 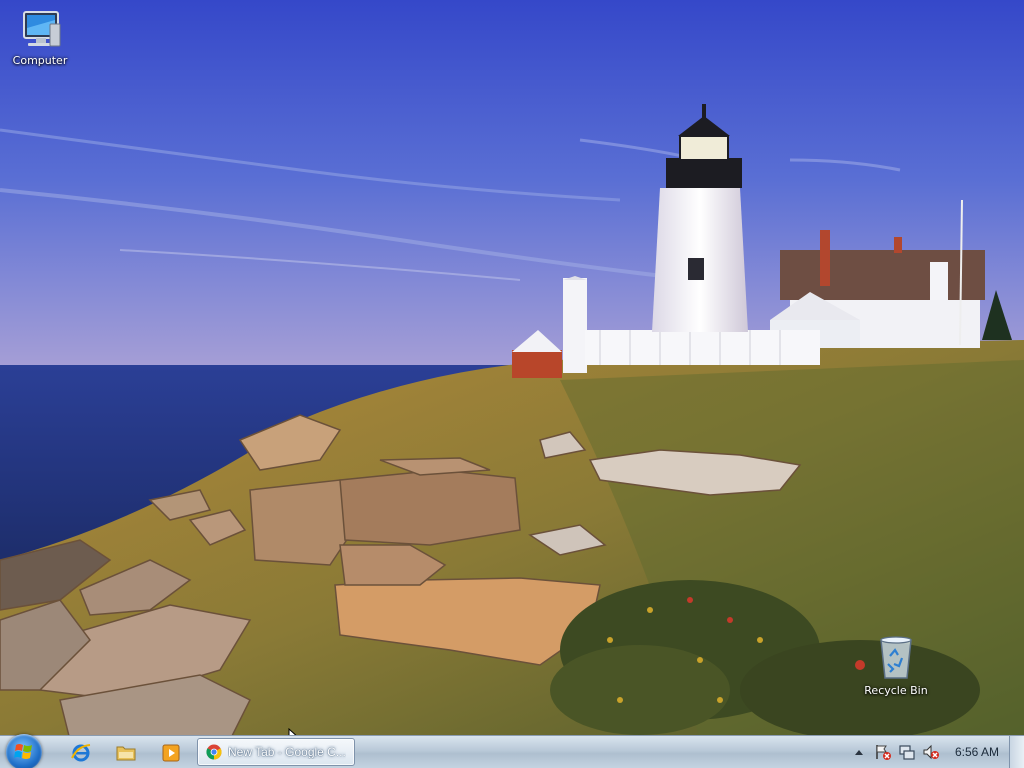 I want to click on media-player-icon, so click(x=171, y=753).